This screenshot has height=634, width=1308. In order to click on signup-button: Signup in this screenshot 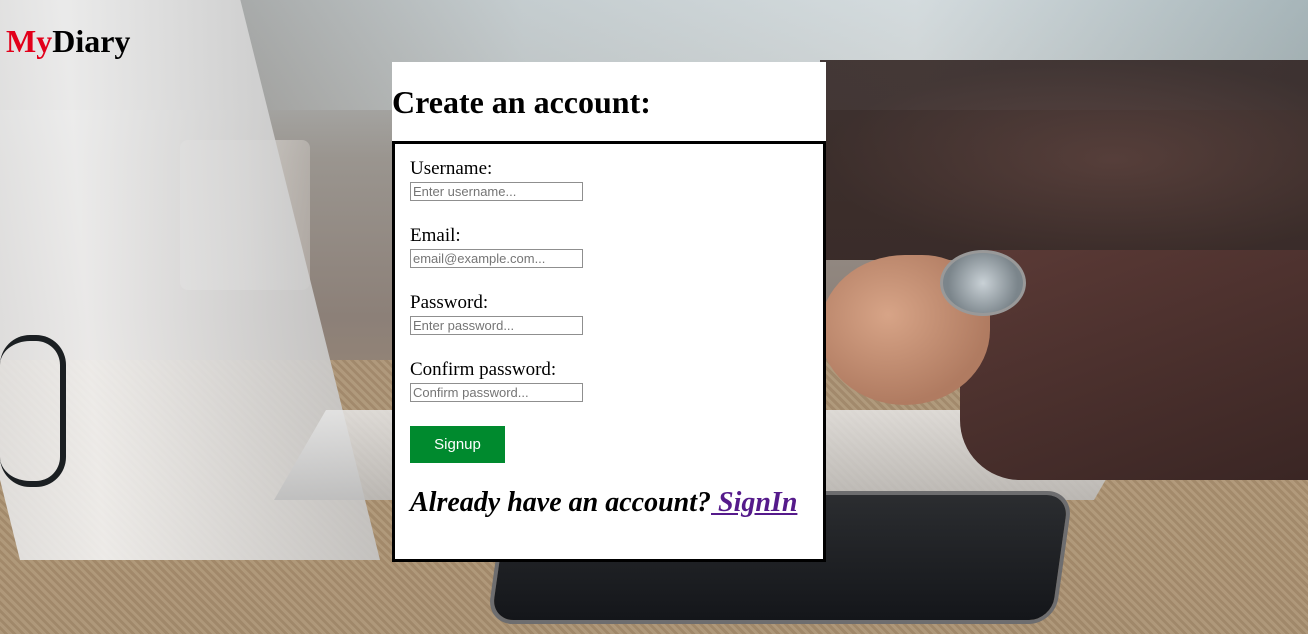, I will do `click(457, 444)`.